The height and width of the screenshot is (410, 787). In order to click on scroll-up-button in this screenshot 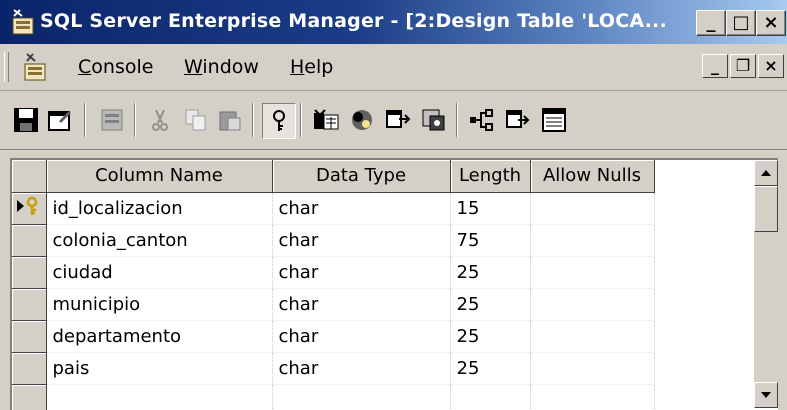, I will do `click(766, 173)`.